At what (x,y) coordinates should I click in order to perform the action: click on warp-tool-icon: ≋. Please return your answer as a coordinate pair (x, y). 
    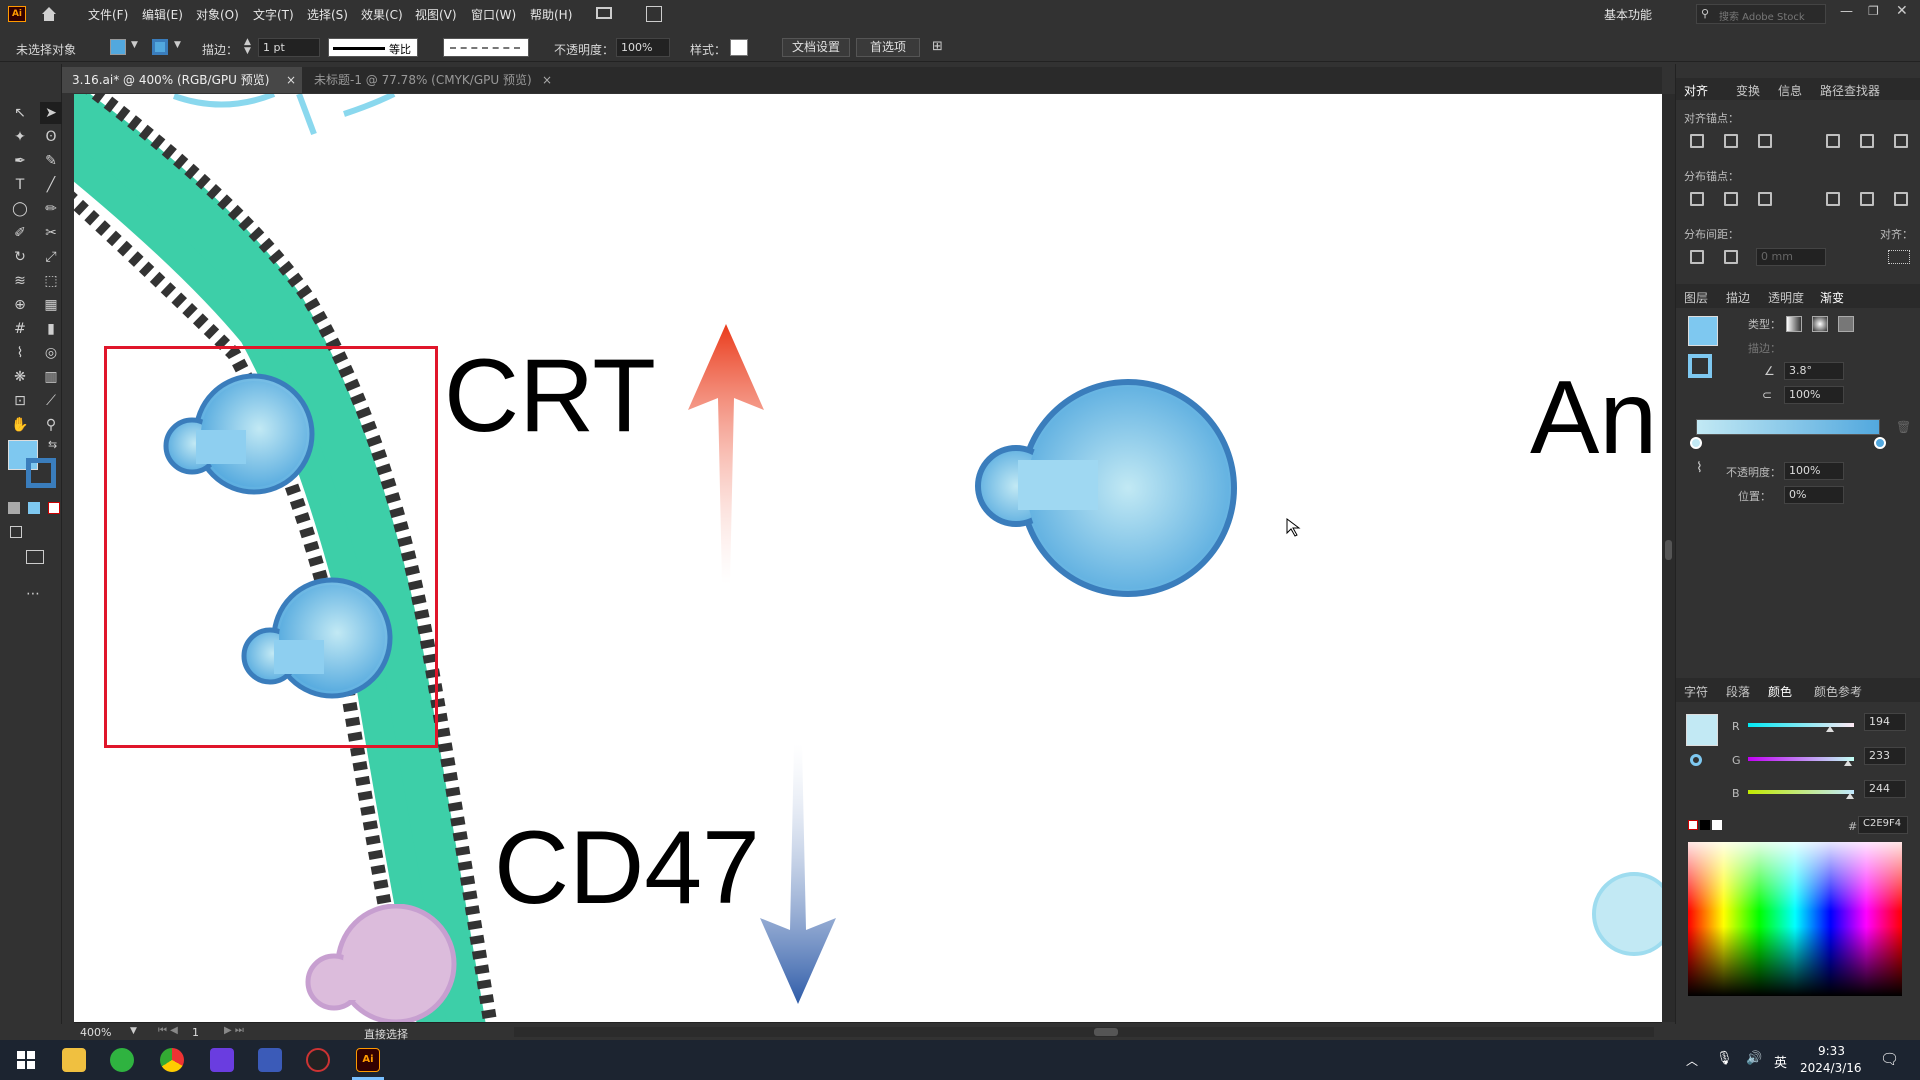
    Looking at the image, I should click on (20, 281).